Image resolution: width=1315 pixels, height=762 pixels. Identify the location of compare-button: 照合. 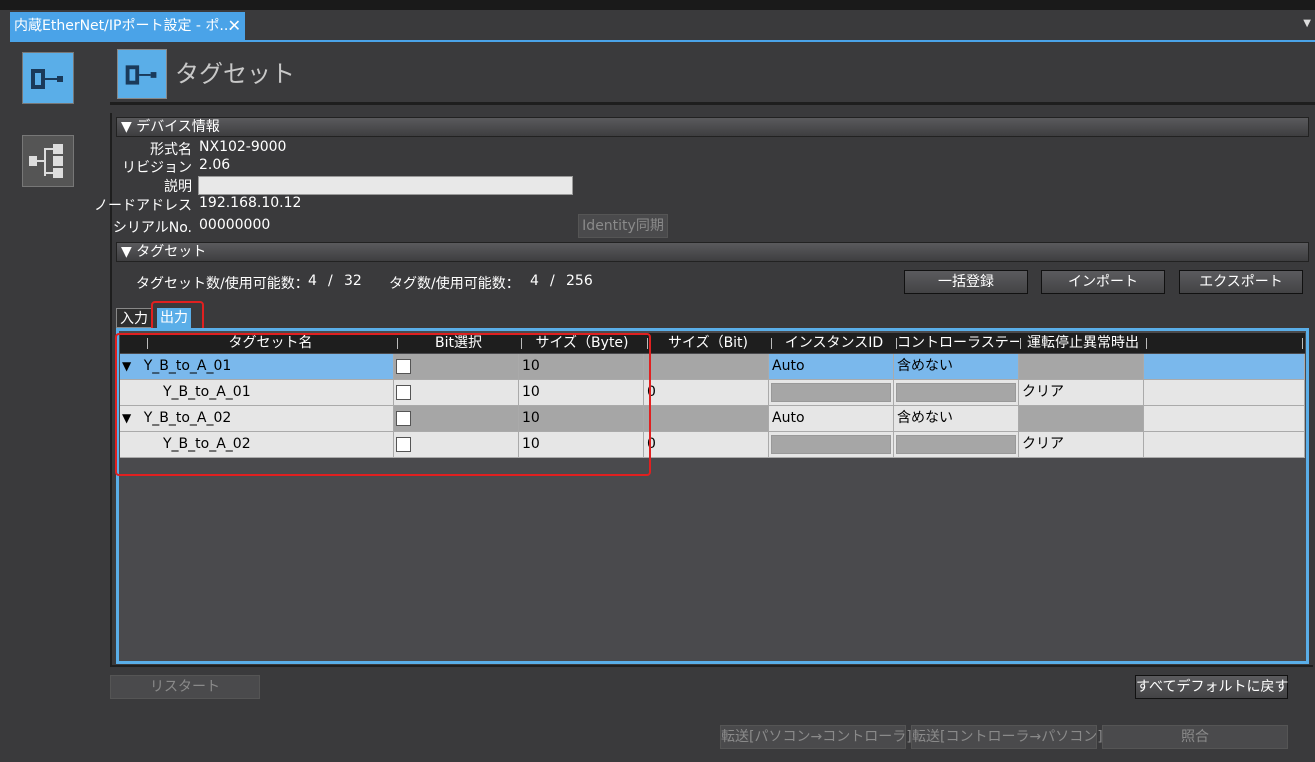
(1195, 737).